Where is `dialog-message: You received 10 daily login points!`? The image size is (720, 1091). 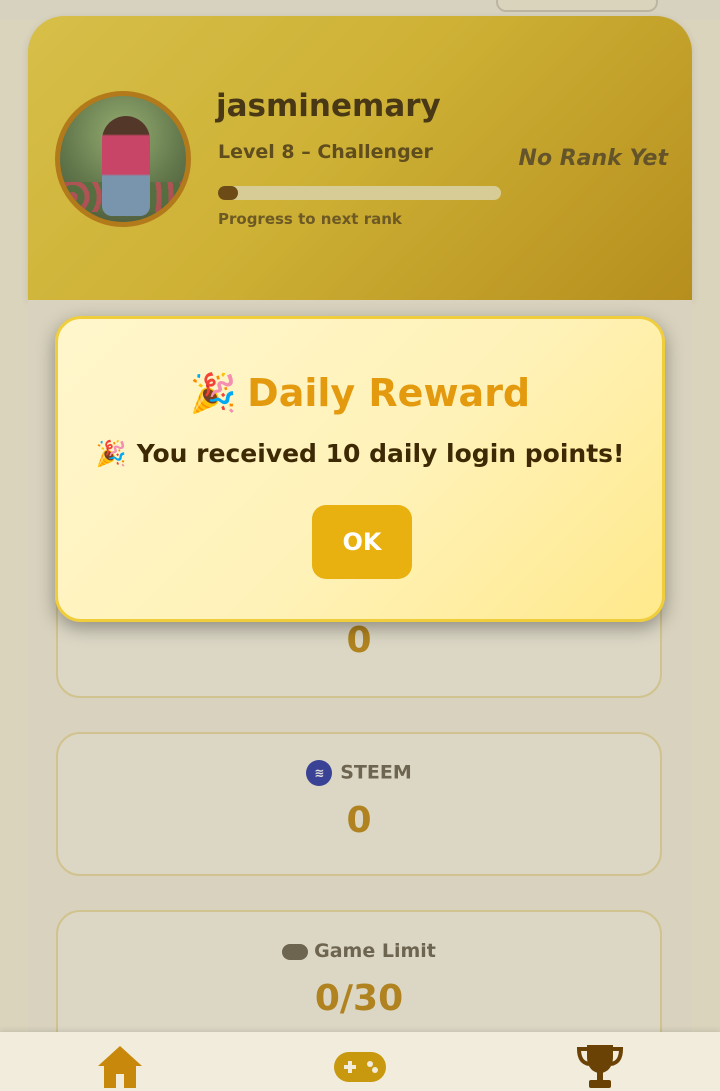 dialog-message: You received 10 daily login points! is located at coordinates (380, 453).